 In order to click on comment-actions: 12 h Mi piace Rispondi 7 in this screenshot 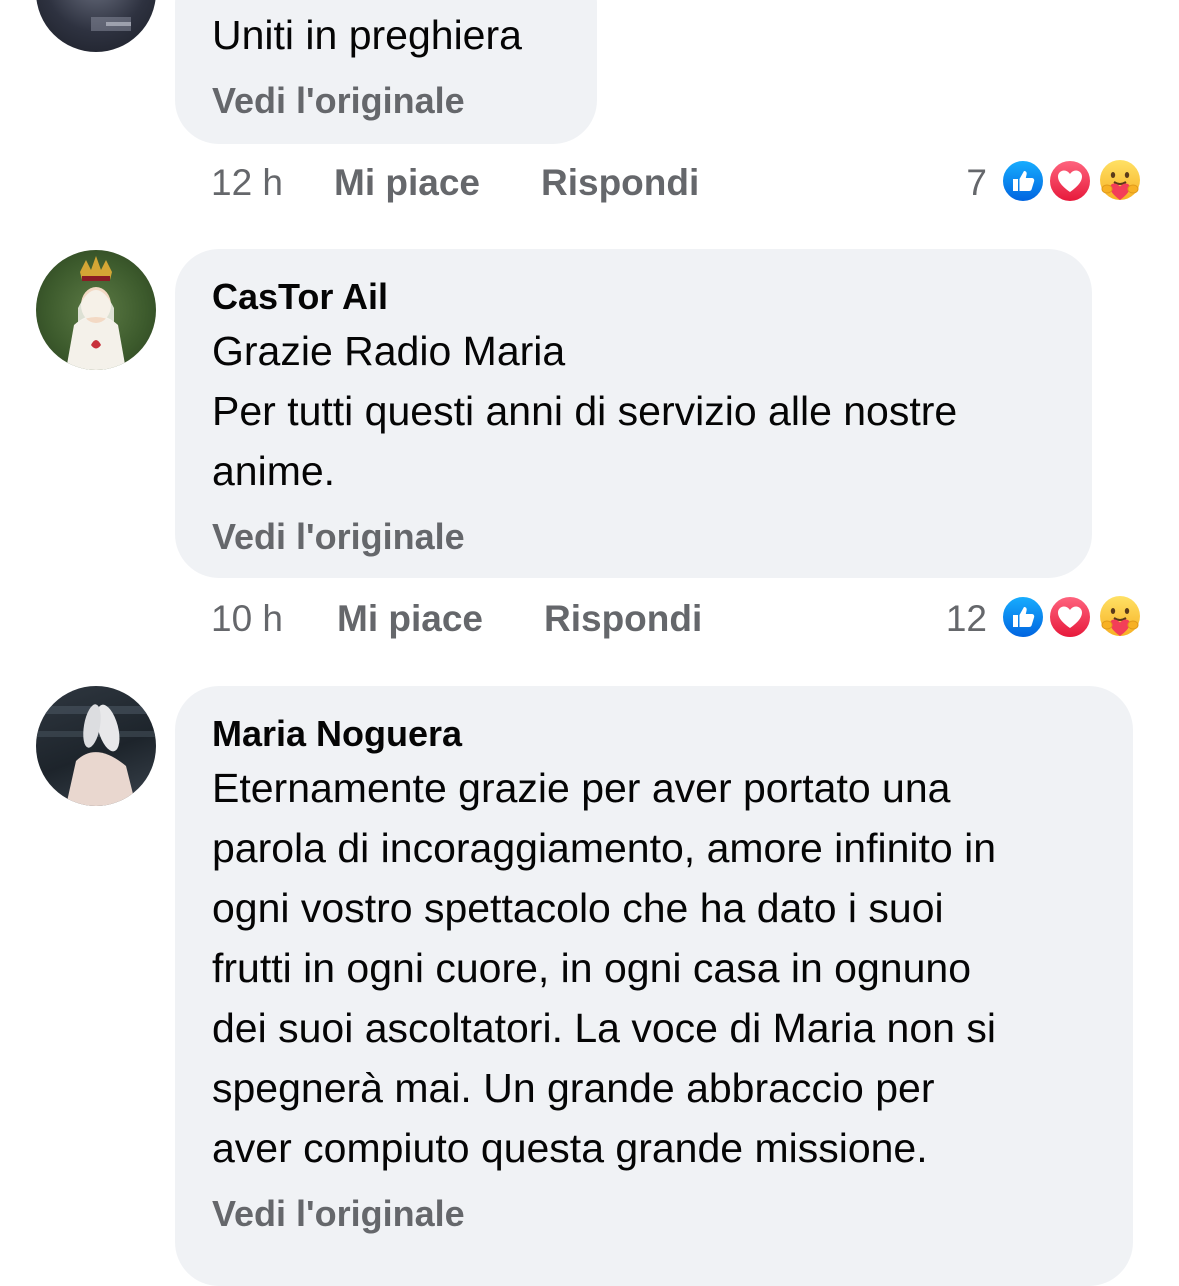, I will do `click(589, 183)`.